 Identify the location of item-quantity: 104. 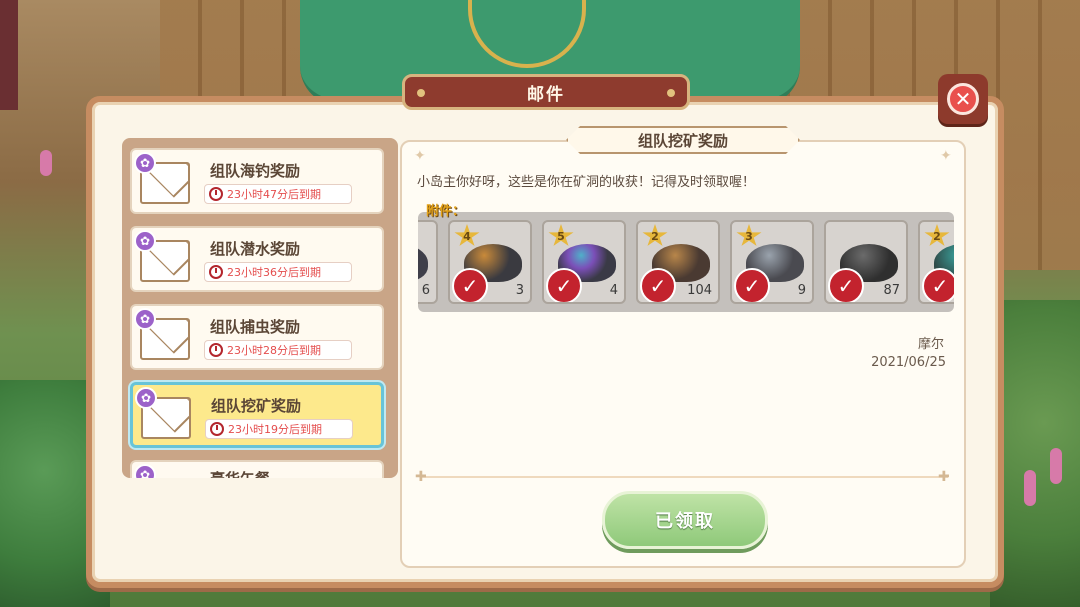
(699, 290).